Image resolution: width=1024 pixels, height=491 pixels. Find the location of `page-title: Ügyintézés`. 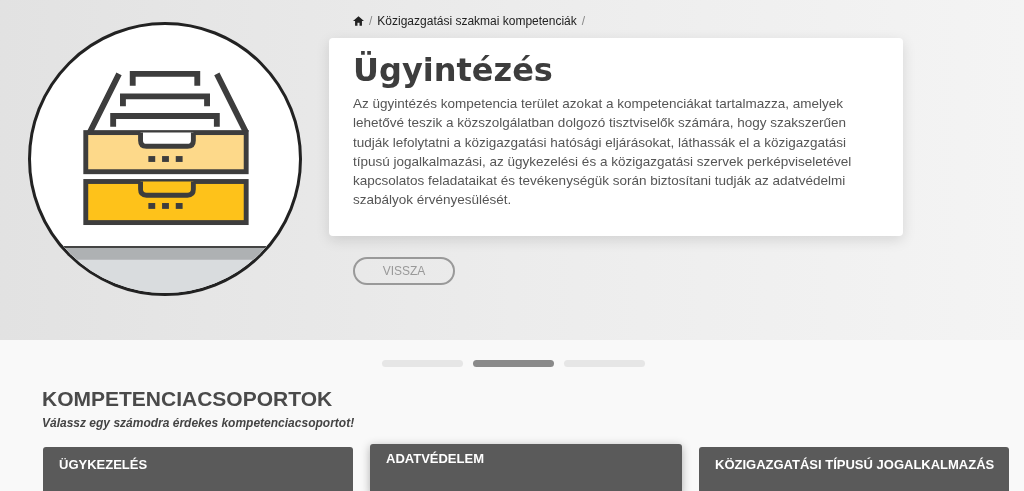

page-title: Ügyintézés is located at coordinates (453, 70).